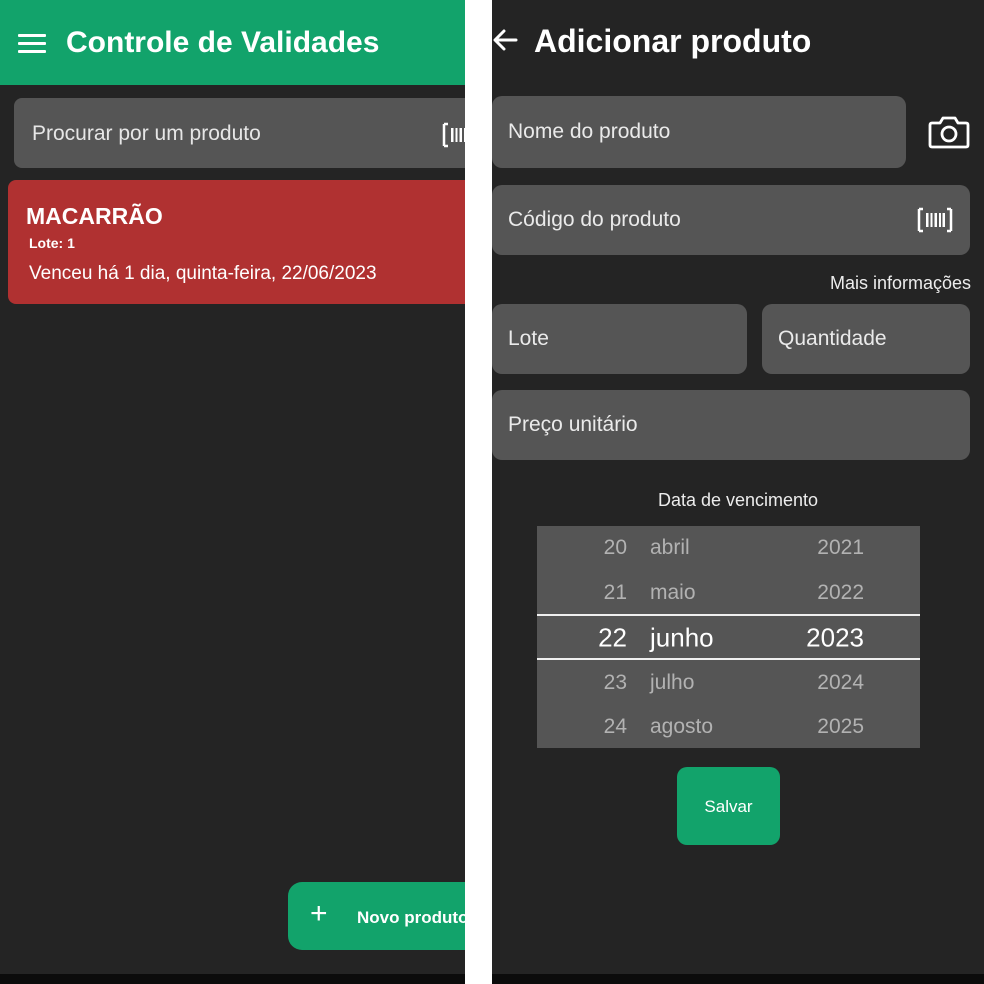 The width and height of the screenshot is (984, 984). I want to click on search-placeholder: Procurar por um produto, so click(146, 133).